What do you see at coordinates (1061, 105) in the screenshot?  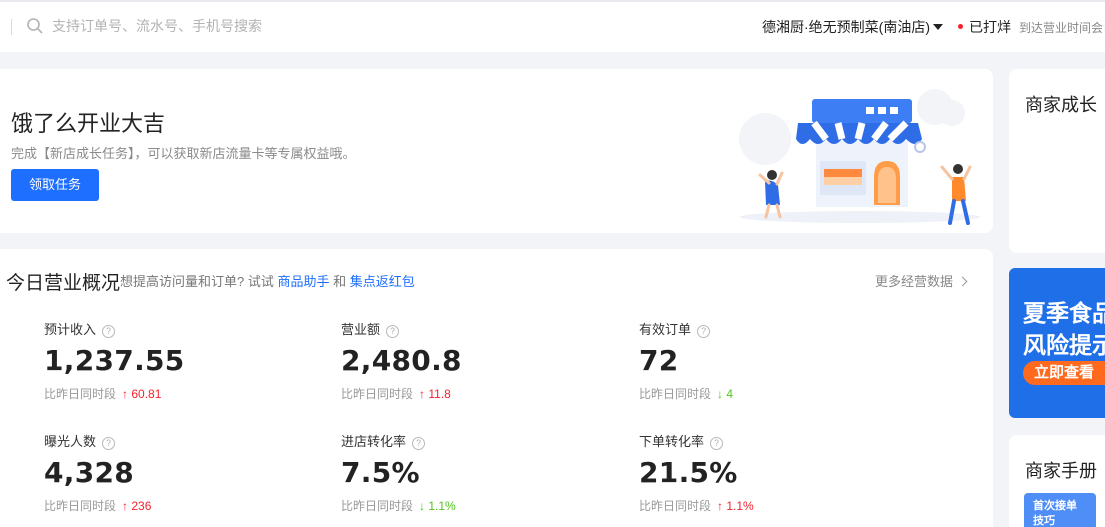 I see `growth-title: 商家成长` at bounding box center [1061, 105].